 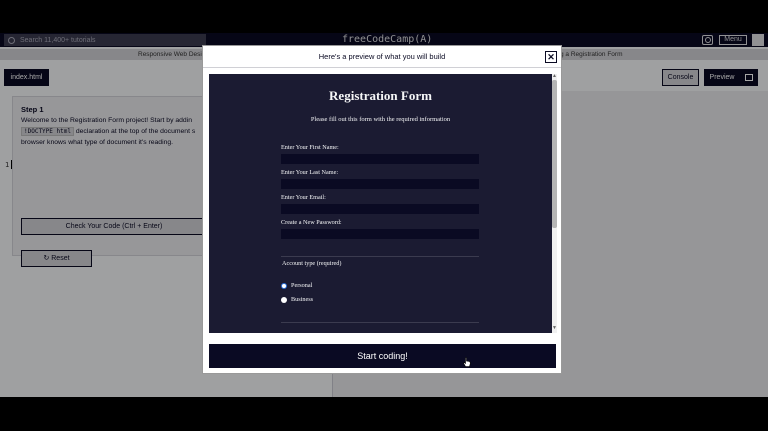 What do you see at coordinates (382, 57) in the screenshot?
I see `modal-title: Here's a preview of what you will build` at bounding box center [382, 57].